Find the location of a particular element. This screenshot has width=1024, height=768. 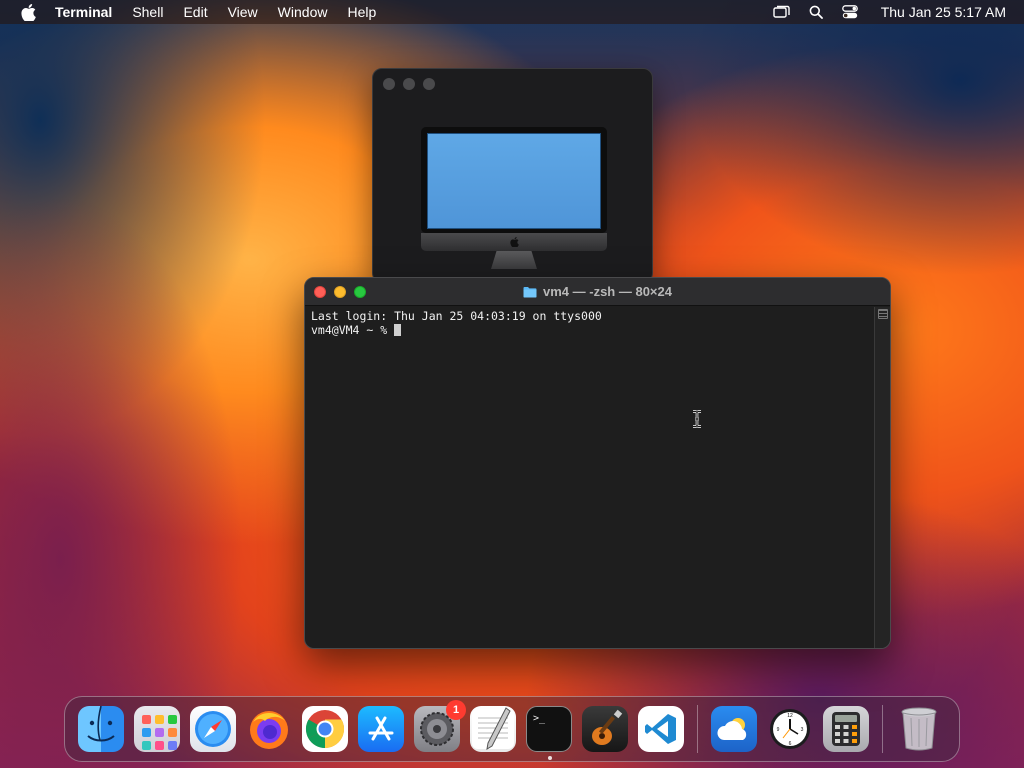

inactive-maximize-button is located at coordinates (429, 84).